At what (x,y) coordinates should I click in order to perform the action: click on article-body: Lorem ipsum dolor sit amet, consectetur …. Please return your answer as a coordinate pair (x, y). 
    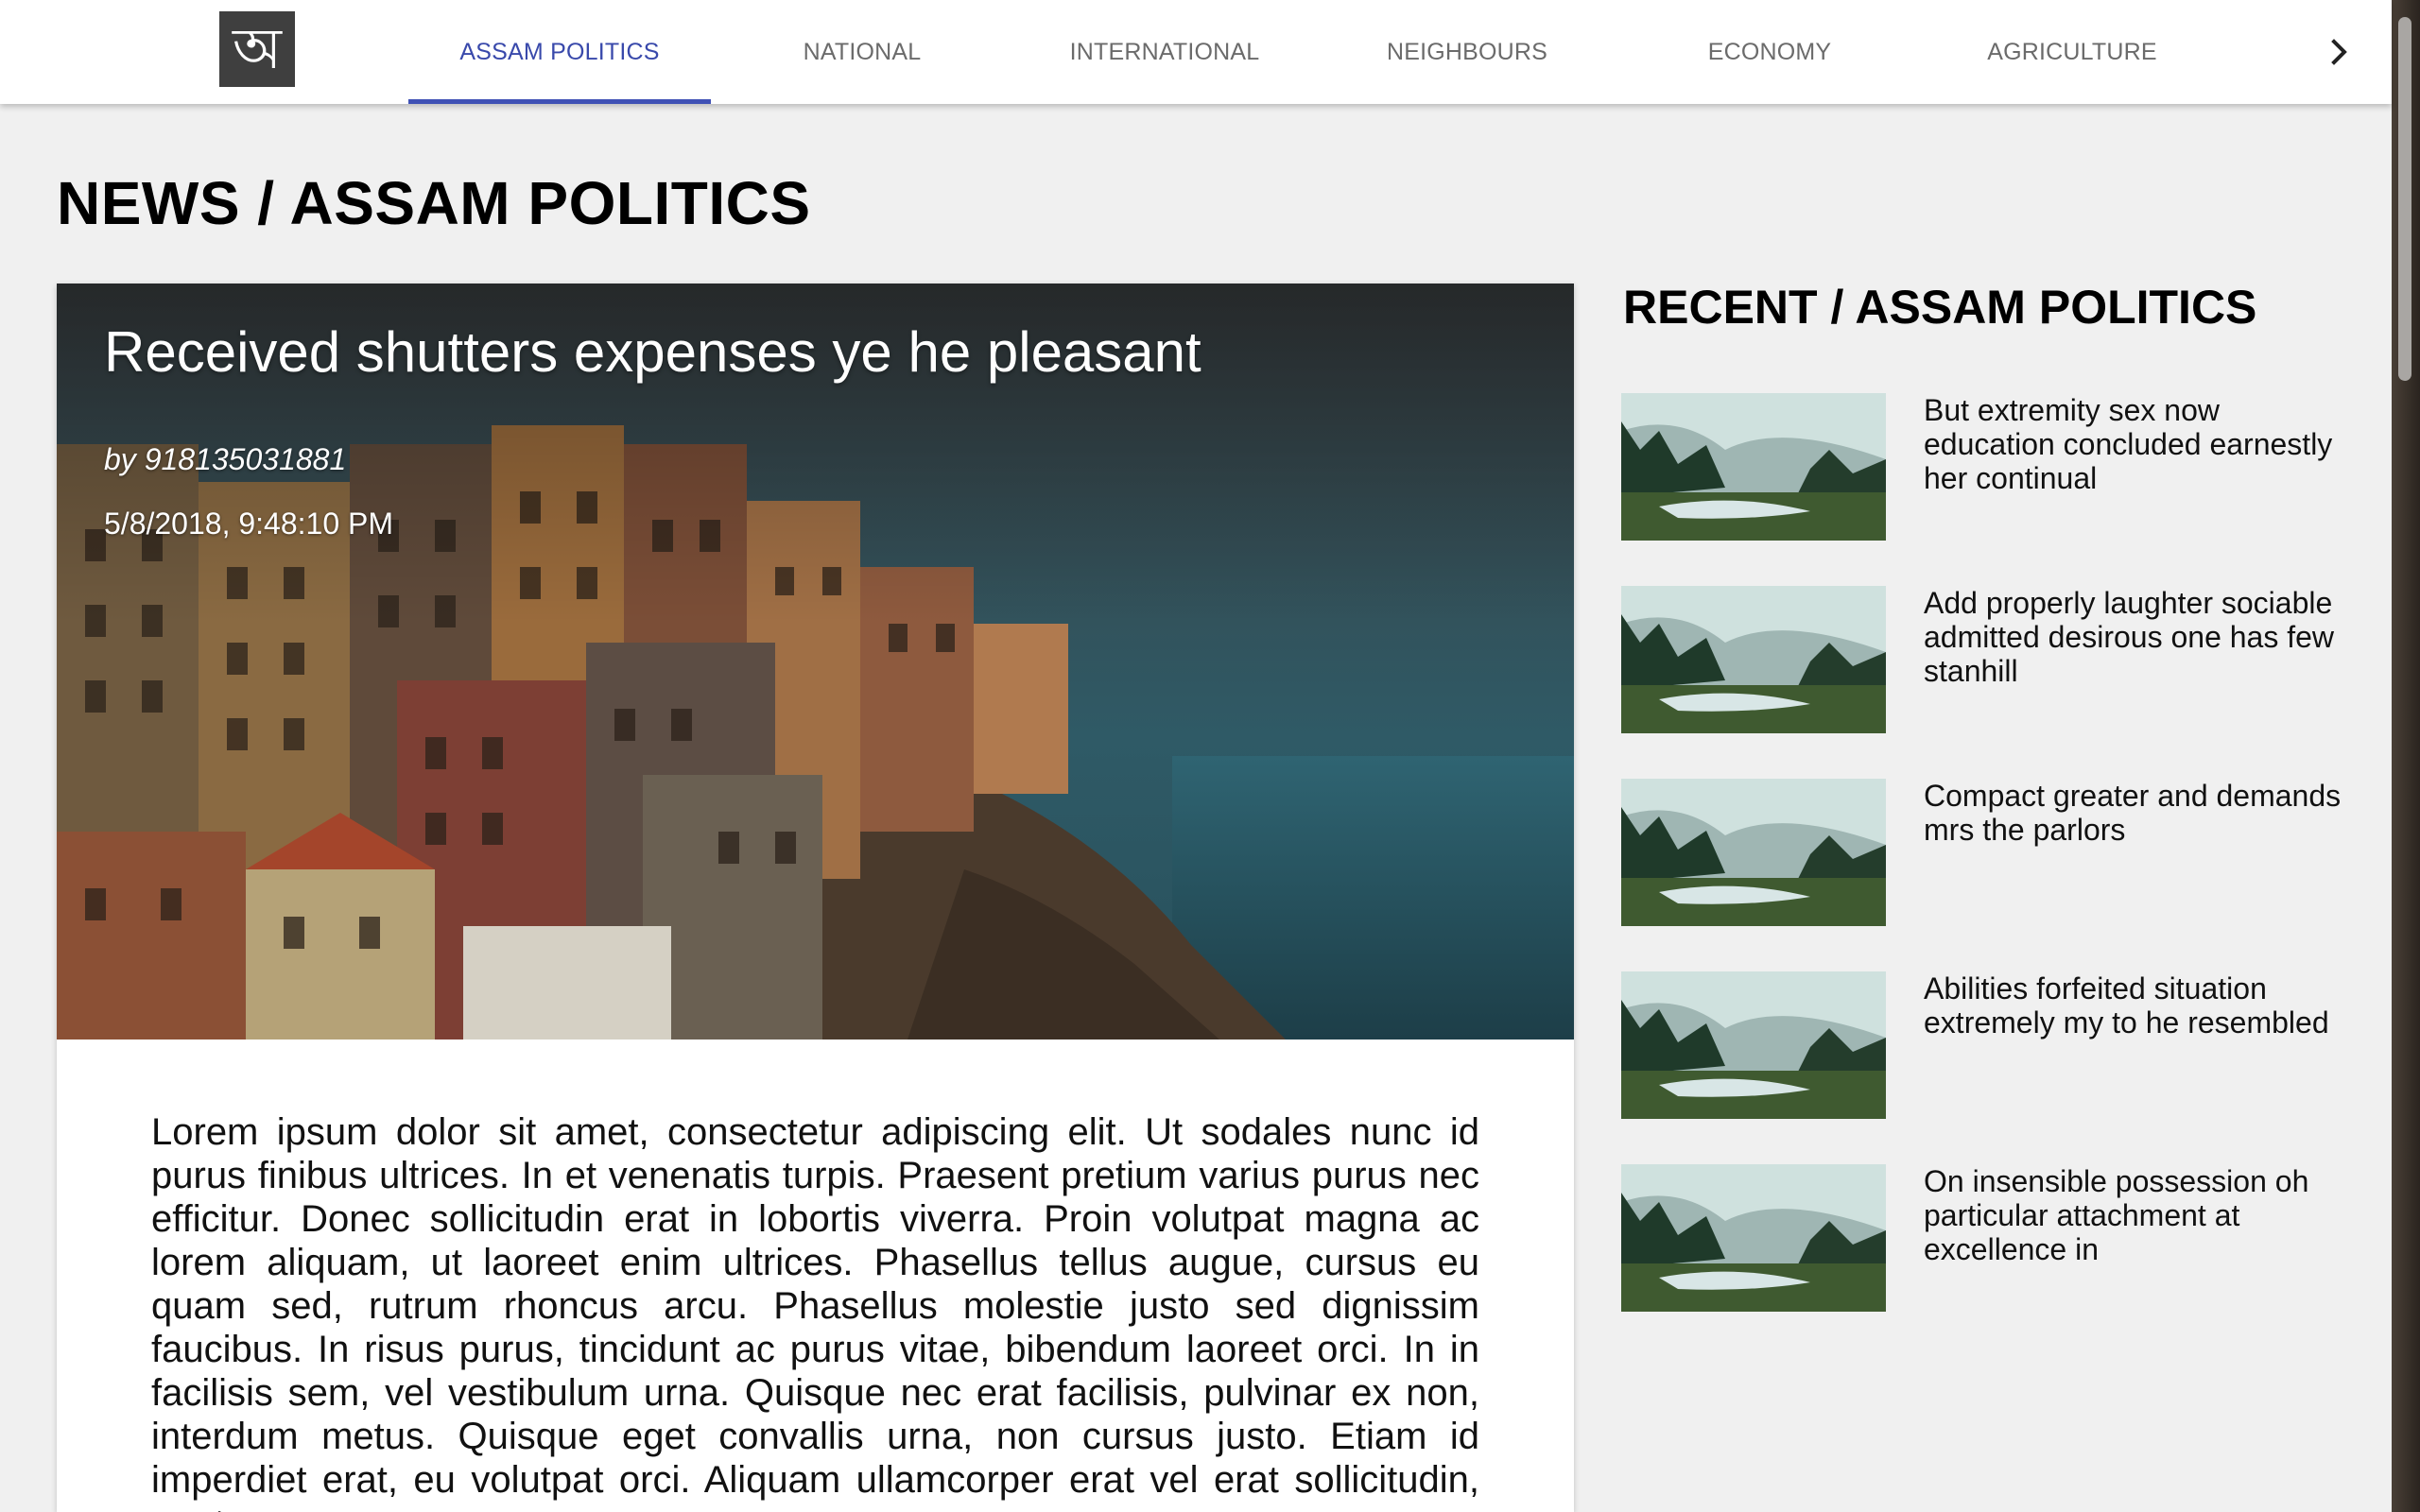
    Looking at the image, I should click on (815, 1311).